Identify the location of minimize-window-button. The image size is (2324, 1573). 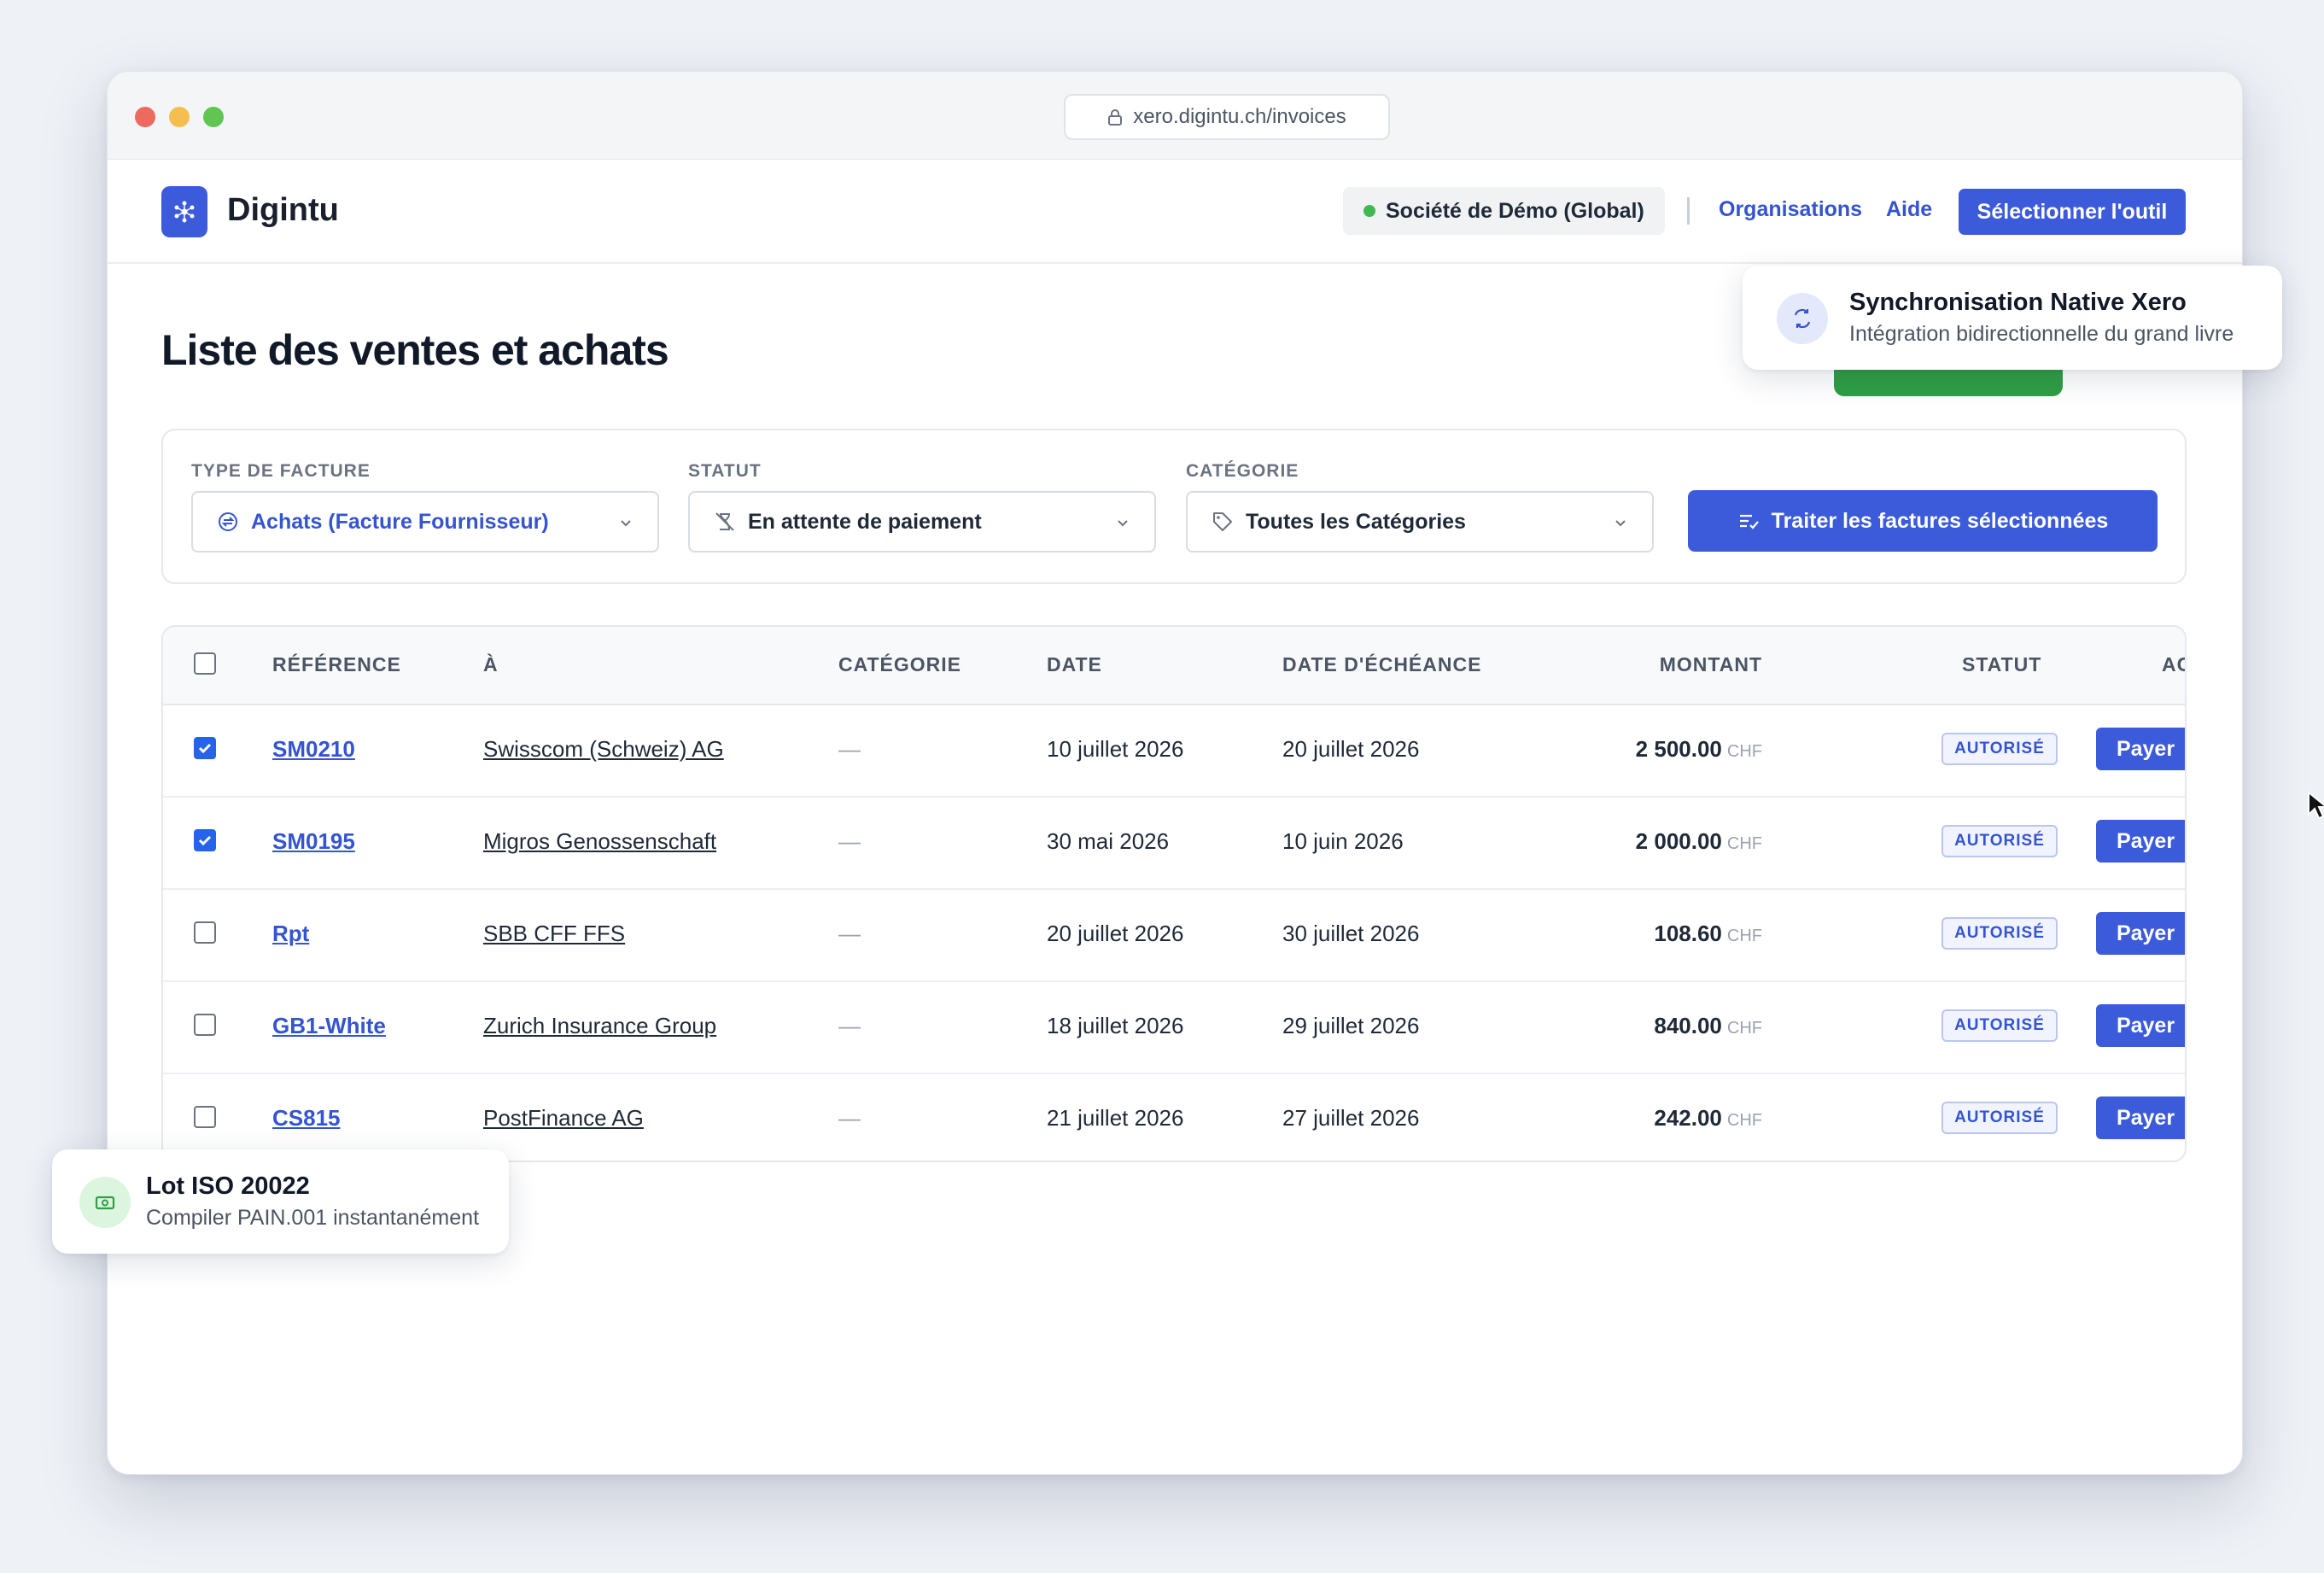
(179, 117).